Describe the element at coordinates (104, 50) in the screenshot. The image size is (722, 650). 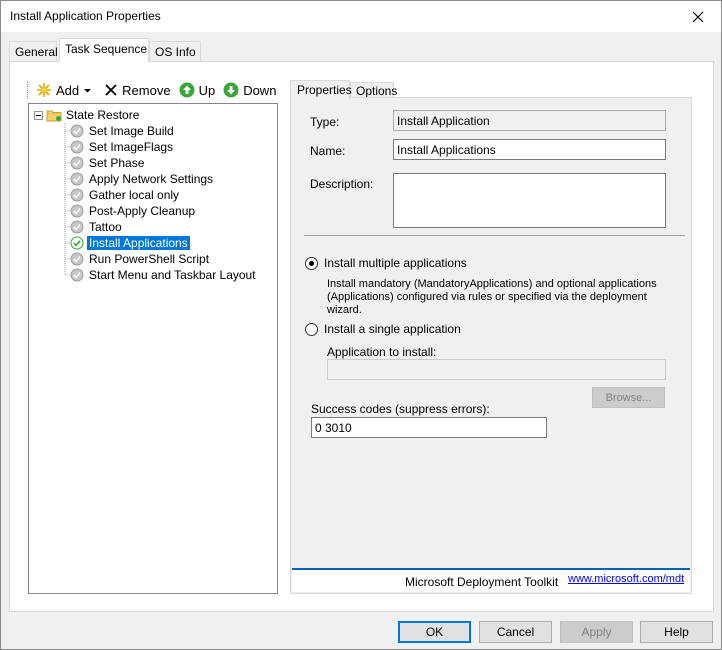
I see `tab-task-sequence: Task Sequence` at that location.